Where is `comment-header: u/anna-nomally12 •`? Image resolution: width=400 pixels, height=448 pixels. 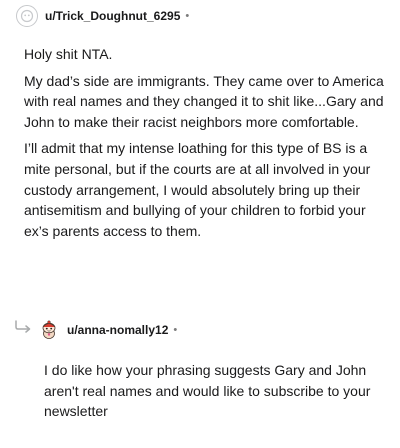 comment-header: u/anna-nomally12 • is located at coordinates (95, 330).